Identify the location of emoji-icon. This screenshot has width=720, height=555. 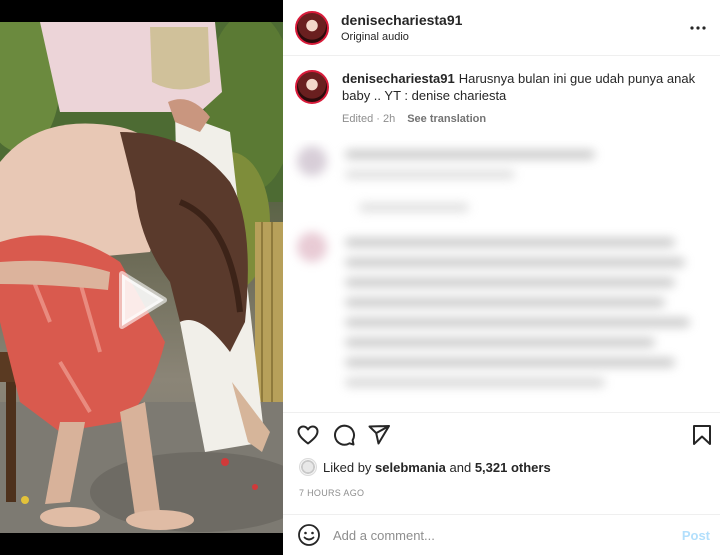
(309, 535).